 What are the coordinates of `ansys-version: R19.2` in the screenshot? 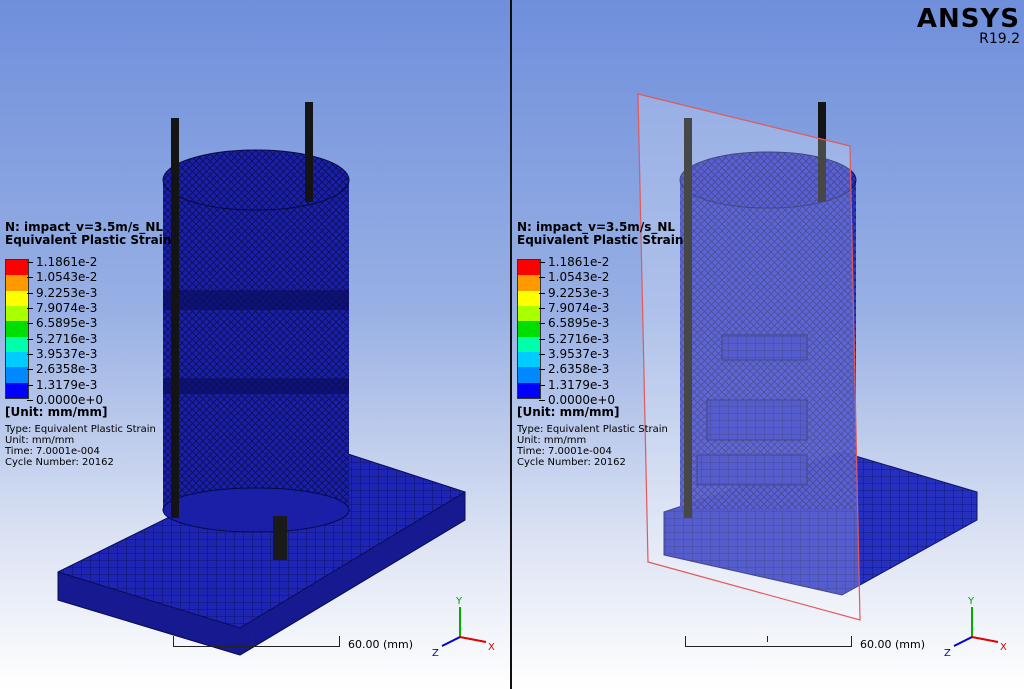 It's located at (999, 39).